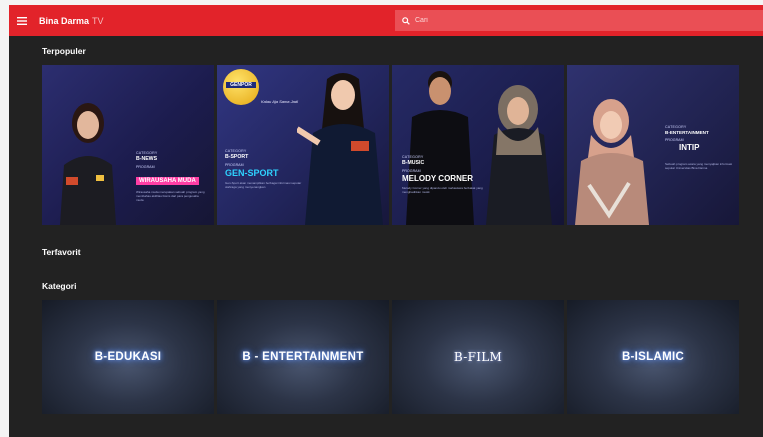 The height and width of the screenshot is (437, 763). What do you see at coordinates (689, 147) in the screenshot?
I see `program-name: INTIP` at bounding box center [689, 147].